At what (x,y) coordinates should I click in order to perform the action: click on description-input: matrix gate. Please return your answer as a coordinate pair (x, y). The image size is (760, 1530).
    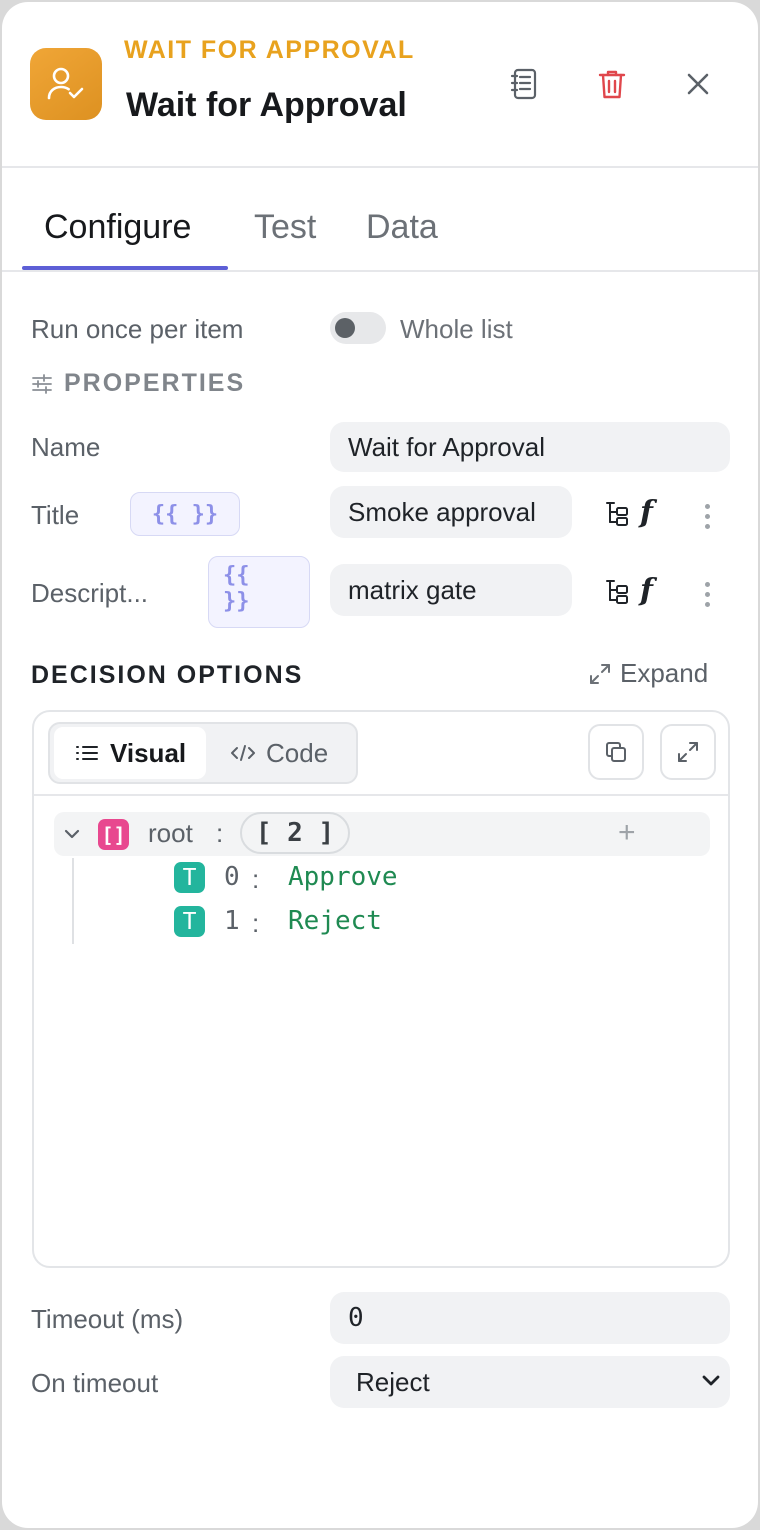
    Looking at the image, I should click on (451, 590).